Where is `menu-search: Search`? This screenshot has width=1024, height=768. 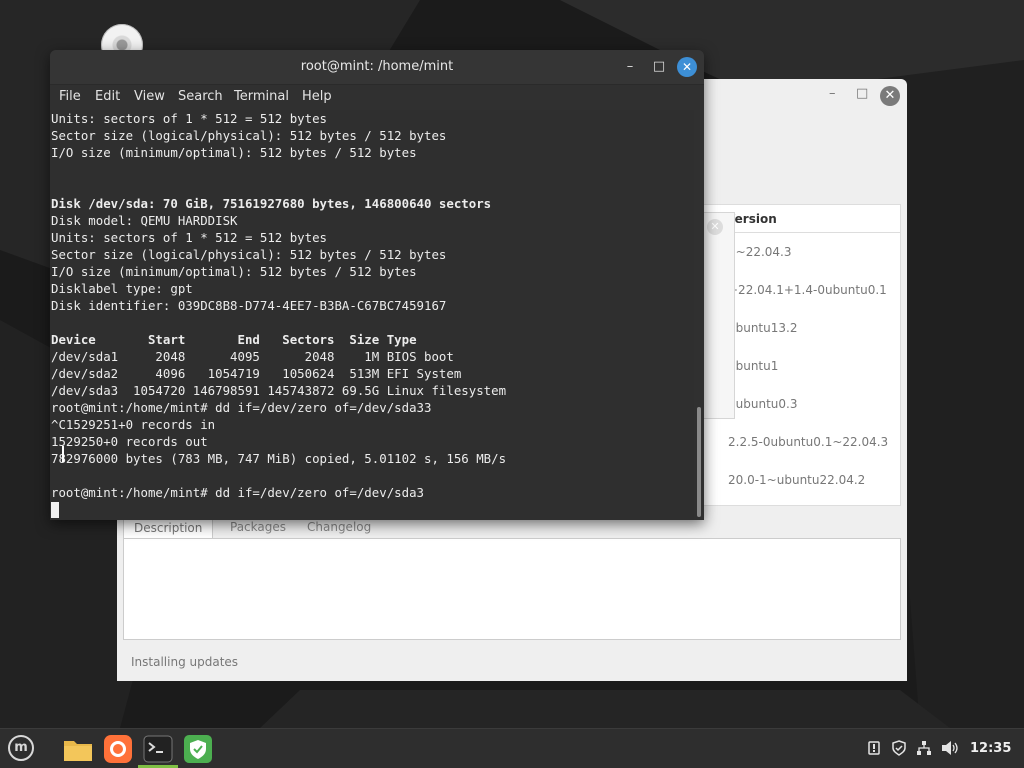 menu-search: Search is located at coordinates (200, 96).